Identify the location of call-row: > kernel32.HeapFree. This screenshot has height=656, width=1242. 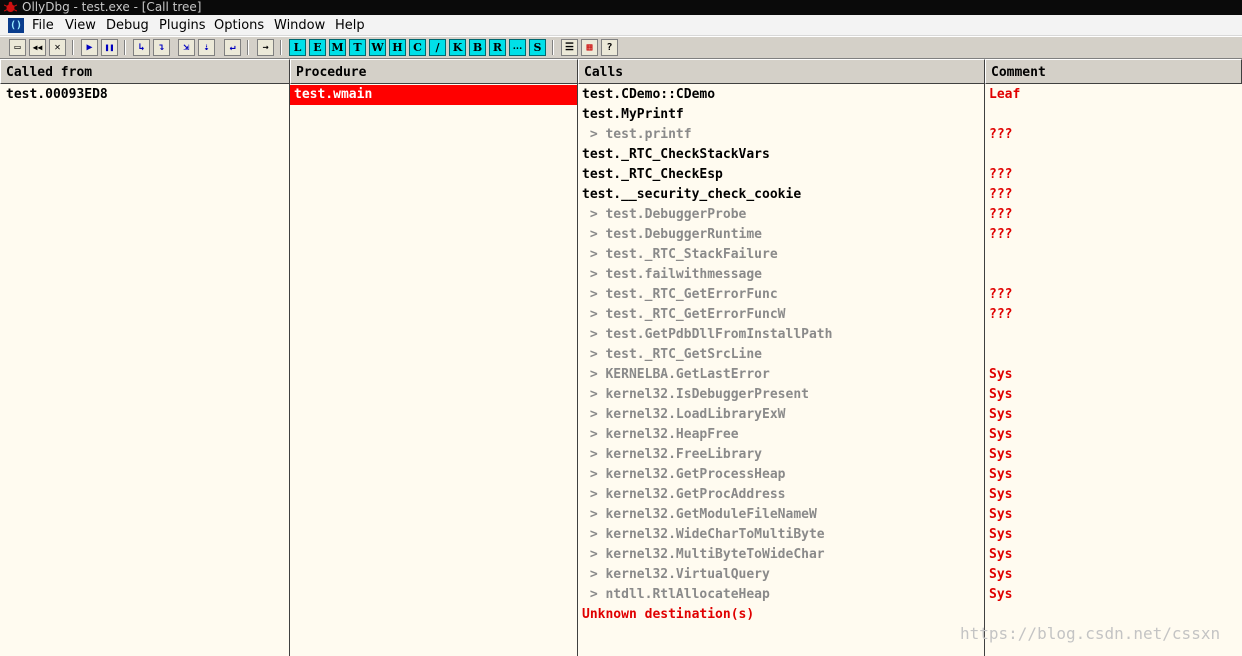
(660, 435).